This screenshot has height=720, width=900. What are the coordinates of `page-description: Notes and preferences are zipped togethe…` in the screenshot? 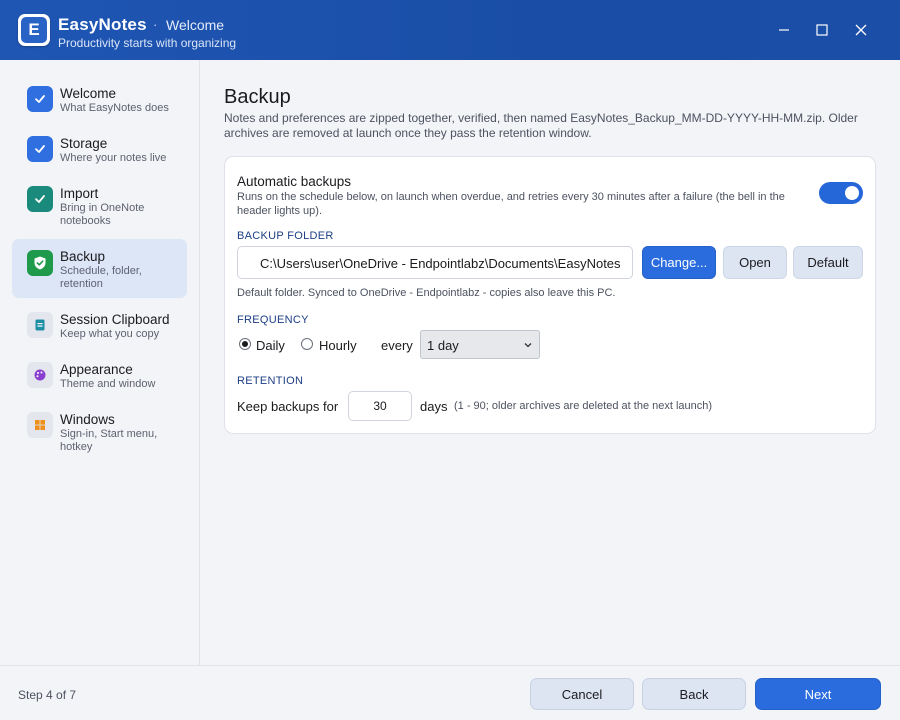 It's located at (541, 125).